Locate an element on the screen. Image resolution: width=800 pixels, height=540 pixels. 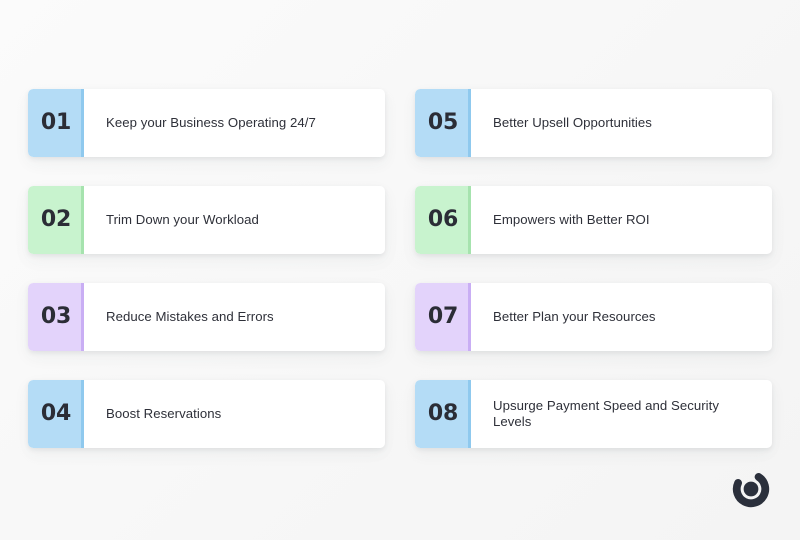
benefit-number-block: 01 is located at coordinates (56, 123).